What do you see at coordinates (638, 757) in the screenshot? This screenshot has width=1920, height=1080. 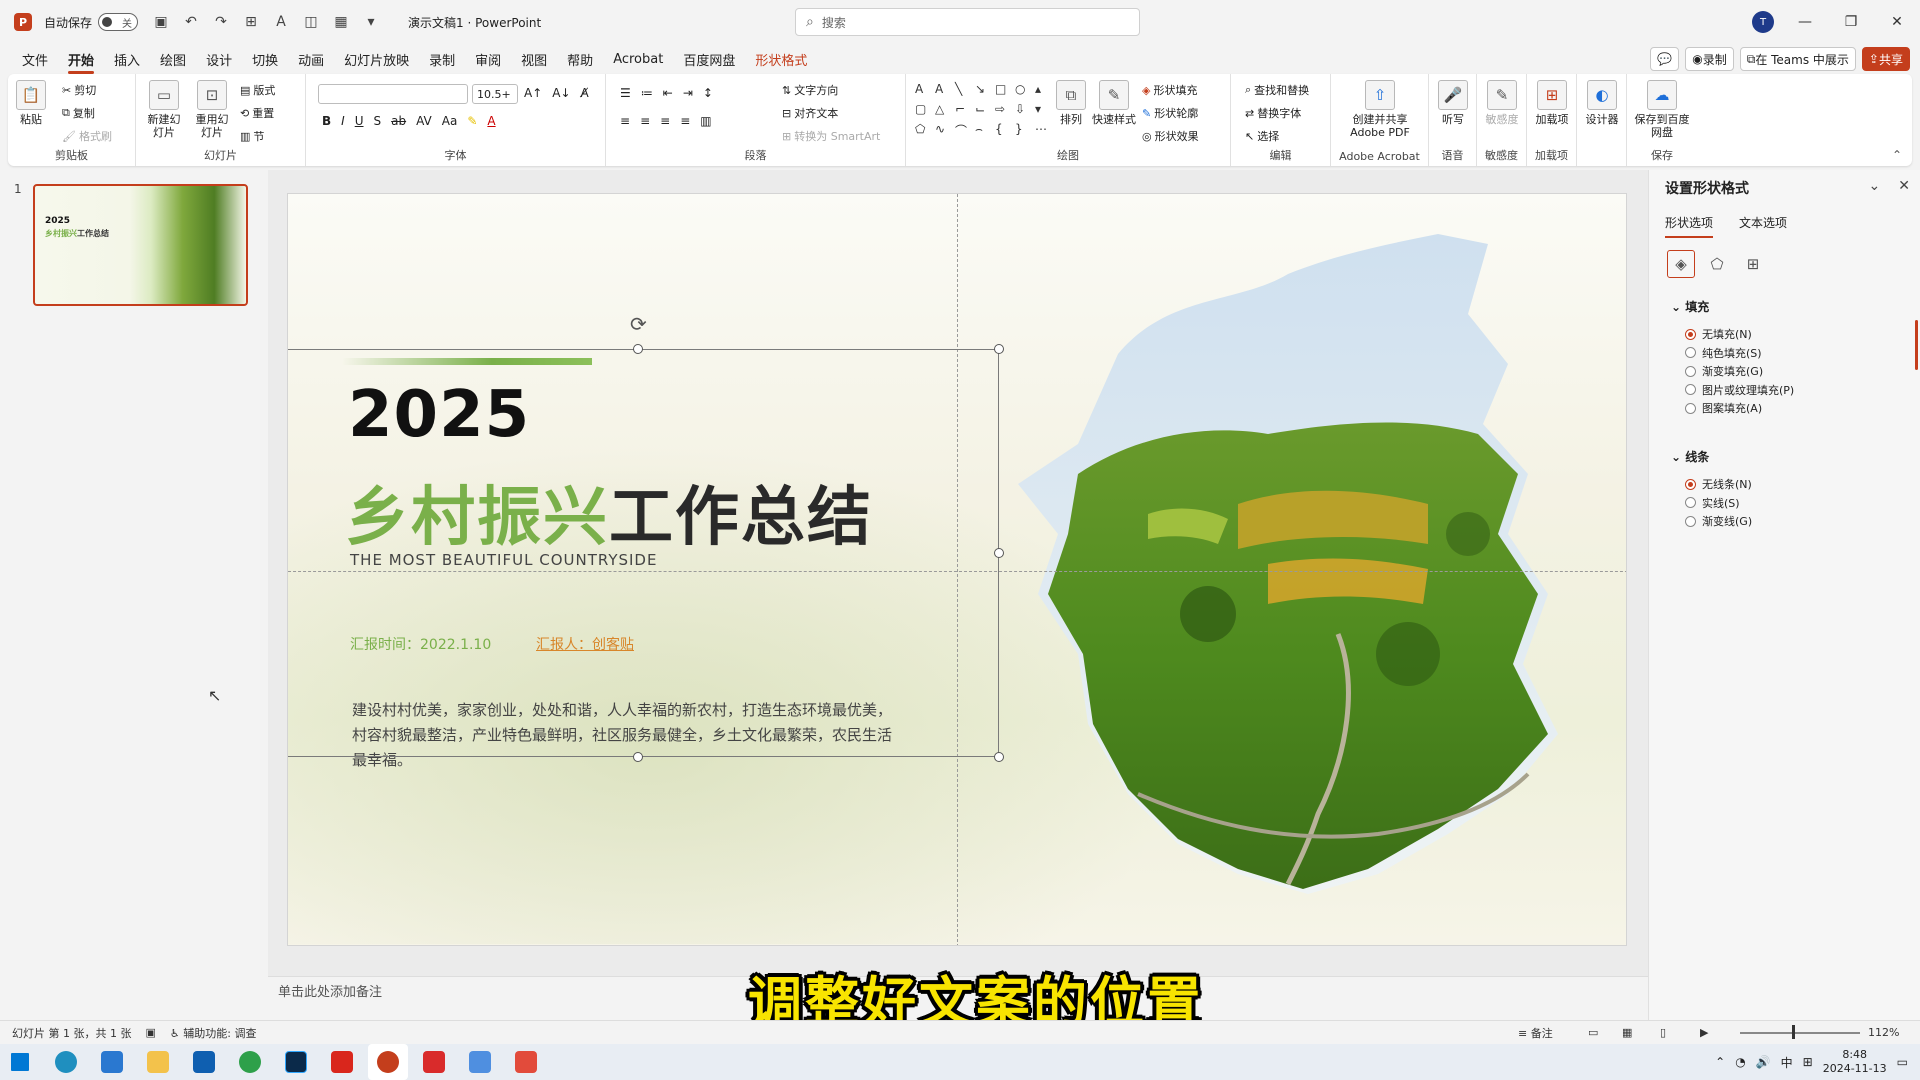 I see `resize-handle-b` at bounding box center [638, 757].